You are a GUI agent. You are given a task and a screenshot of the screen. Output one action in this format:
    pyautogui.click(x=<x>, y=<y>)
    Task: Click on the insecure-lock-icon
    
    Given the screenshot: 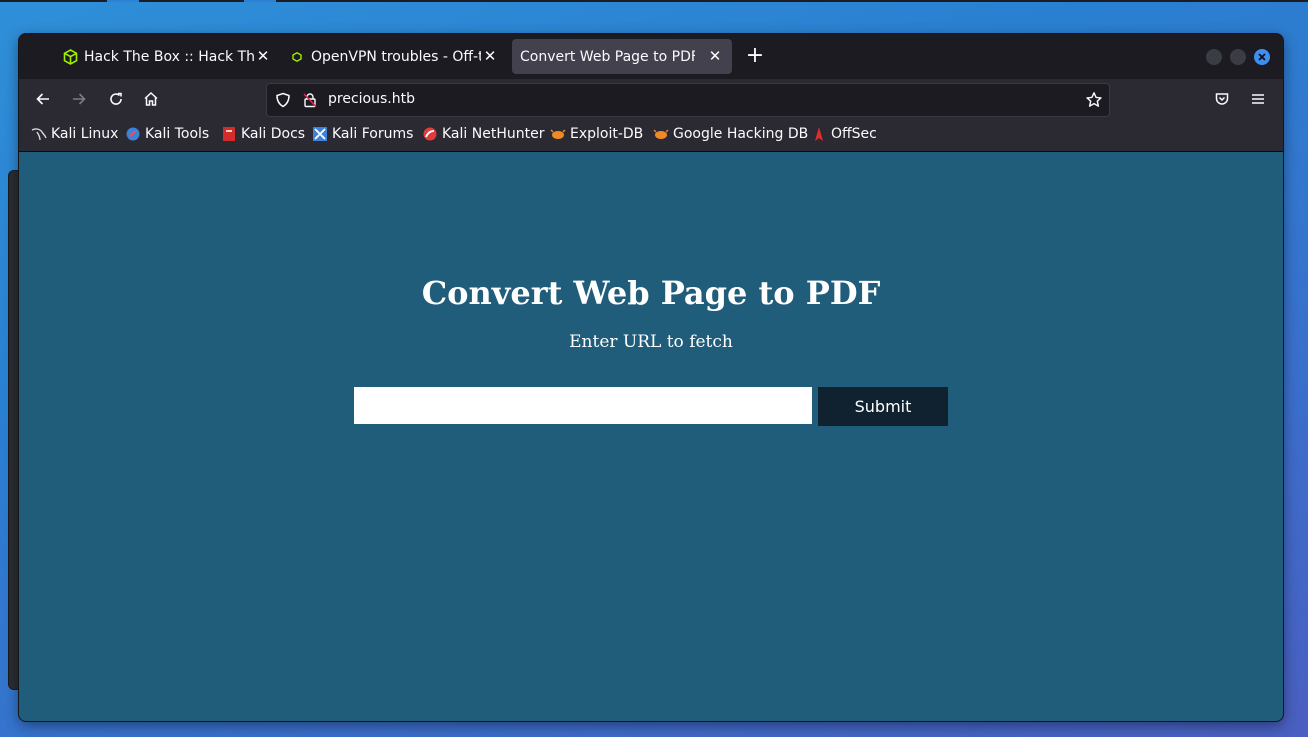 What is the action you would take?
    pyautogui.click(x=310, y=102)
    